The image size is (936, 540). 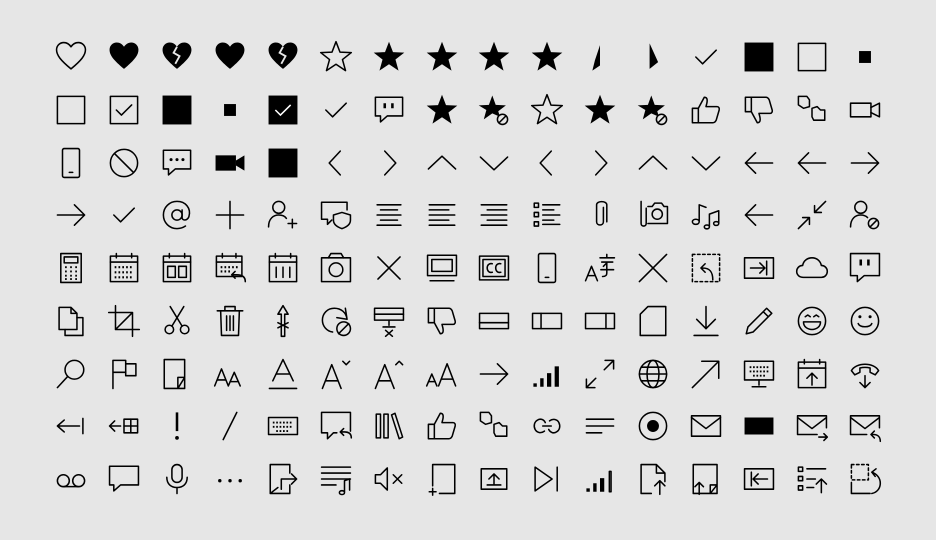 What do you see at coordinates (389, 215) in the screenshot?
I see `align-center-icon` at bounding box center [389, 215].